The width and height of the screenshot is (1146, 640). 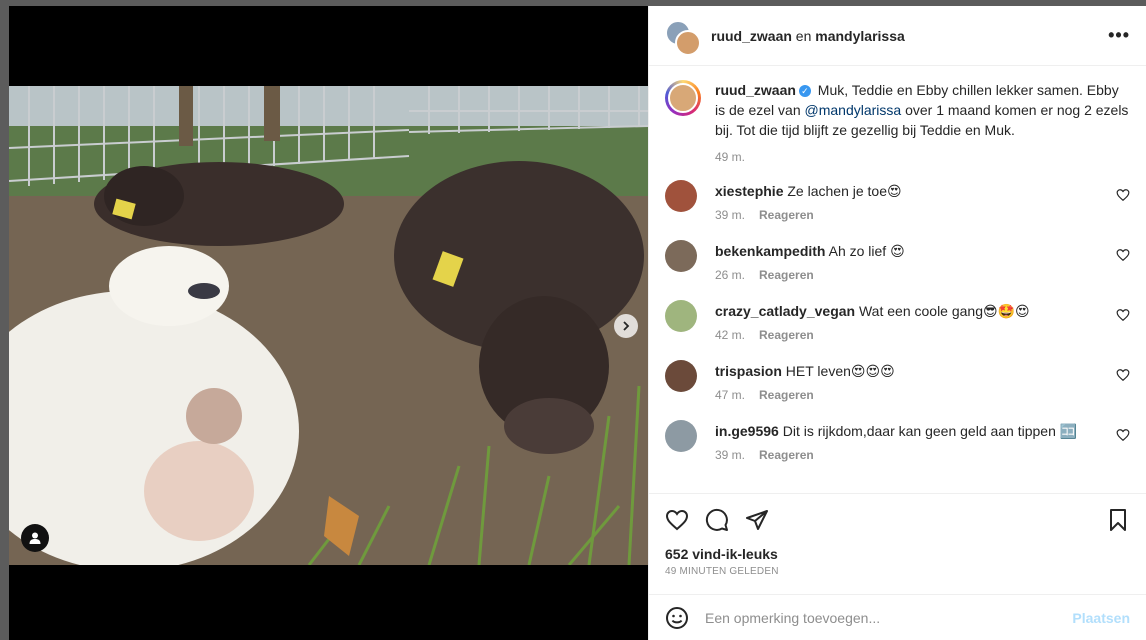 What do you see at coordinates (897, 382) in the screenshot?
I see `comment-item: trispasion HET leven😍😍😍 47 m. Reageren` at bounding box center [897, 382].